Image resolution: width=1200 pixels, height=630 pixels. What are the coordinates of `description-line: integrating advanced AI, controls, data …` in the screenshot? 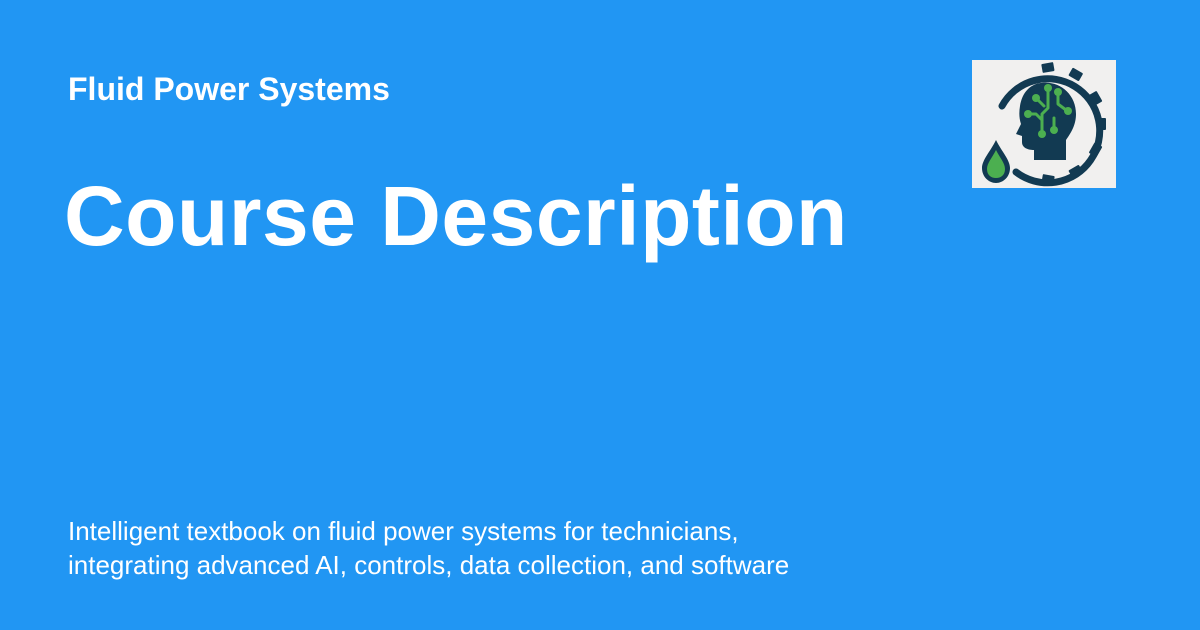 It's located at (429, 565).